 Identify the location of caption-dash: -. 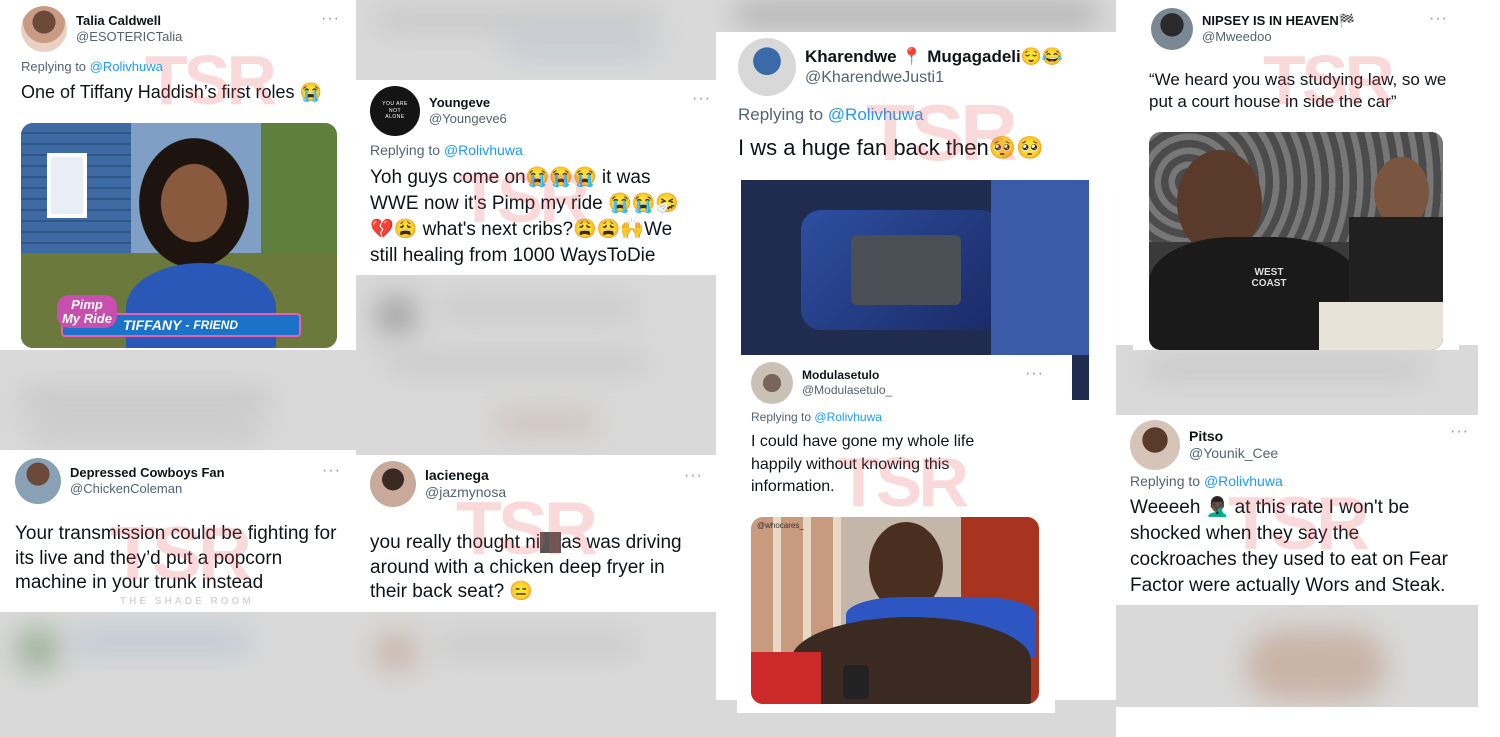
(187, 325).